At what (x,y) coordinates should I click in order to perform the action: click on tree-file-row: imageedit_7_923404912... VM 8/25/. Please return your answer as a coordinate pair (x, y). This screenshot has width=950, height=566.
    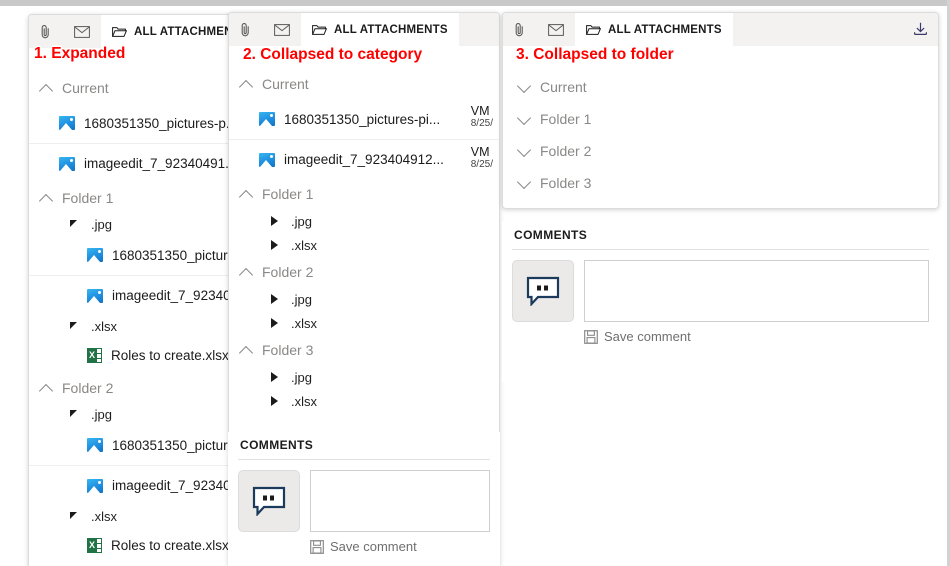
    Looking at the image, I should click on (364, 159).